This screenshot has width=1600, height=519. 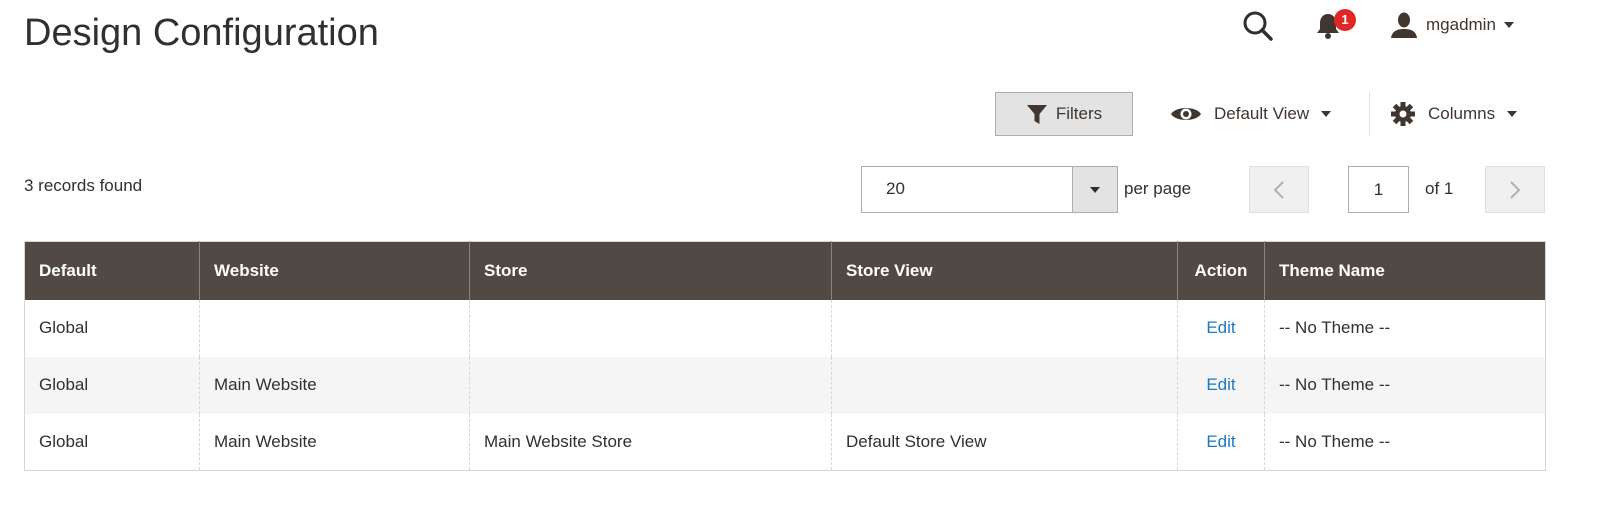 I want to click on cell-store: Main Website Store, so click(x=650, y=442).